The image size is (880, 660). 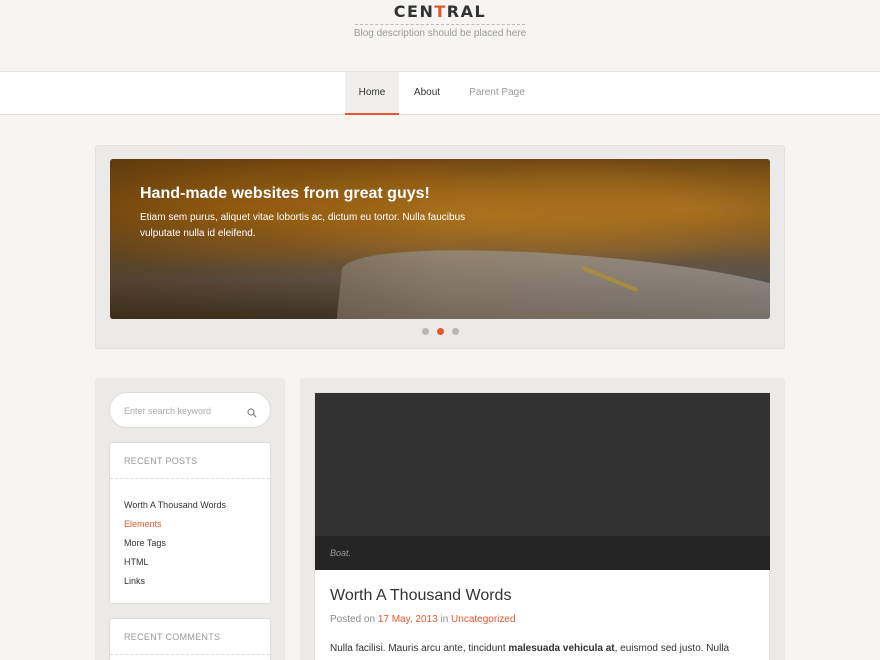 I want to click on main-nav: Home About Parent Page, so click(x=440, y=93).